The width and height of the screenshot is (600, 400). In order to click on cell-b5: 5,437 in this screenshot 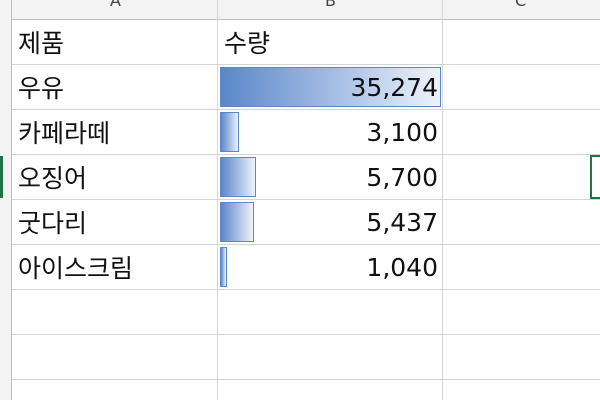, I will do `click(330, 222)`.